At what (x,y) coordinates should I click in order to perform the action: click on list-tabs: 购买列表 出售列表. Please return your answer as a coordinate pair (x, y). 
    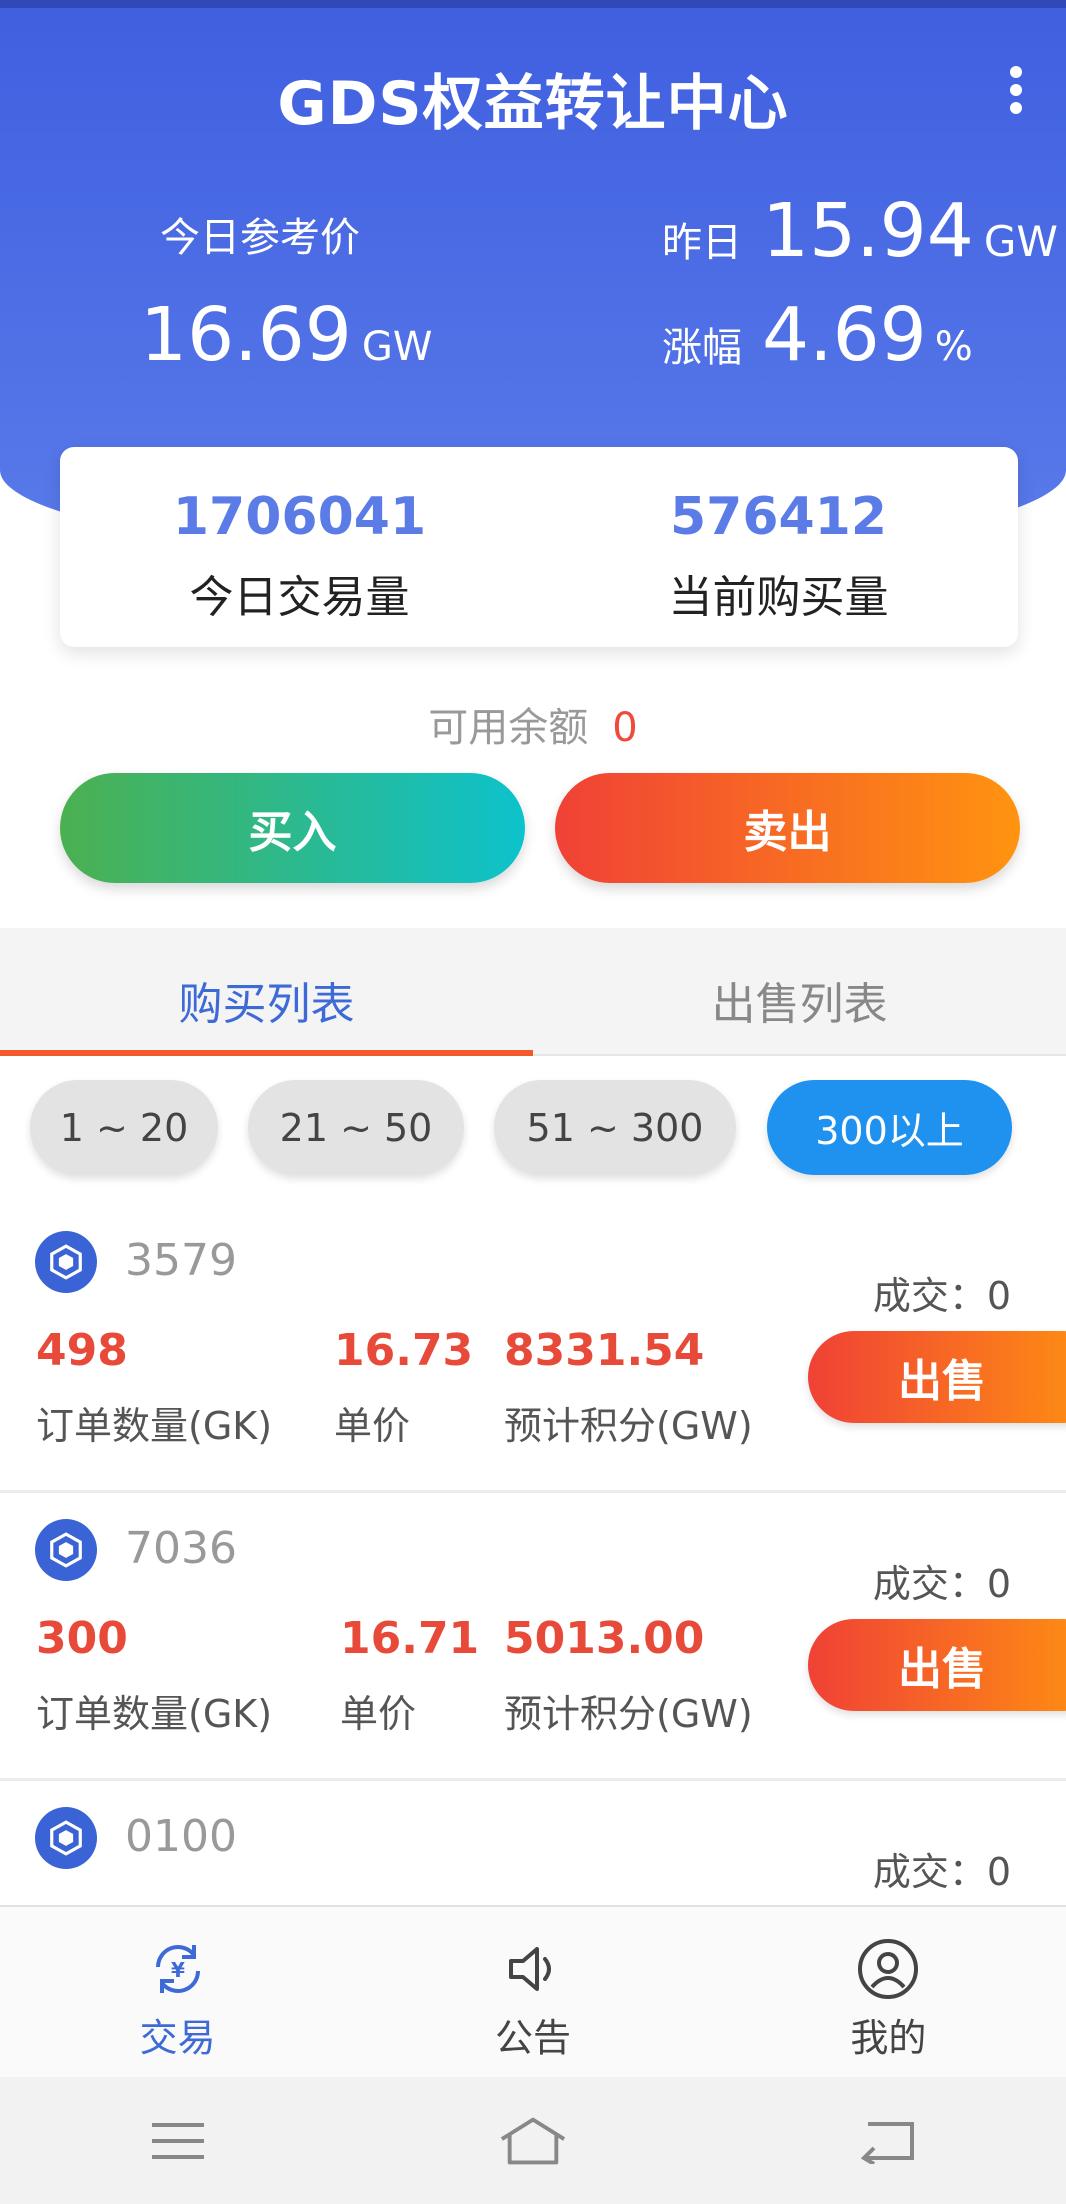
    Looking at the image, I should click on (533, 992).